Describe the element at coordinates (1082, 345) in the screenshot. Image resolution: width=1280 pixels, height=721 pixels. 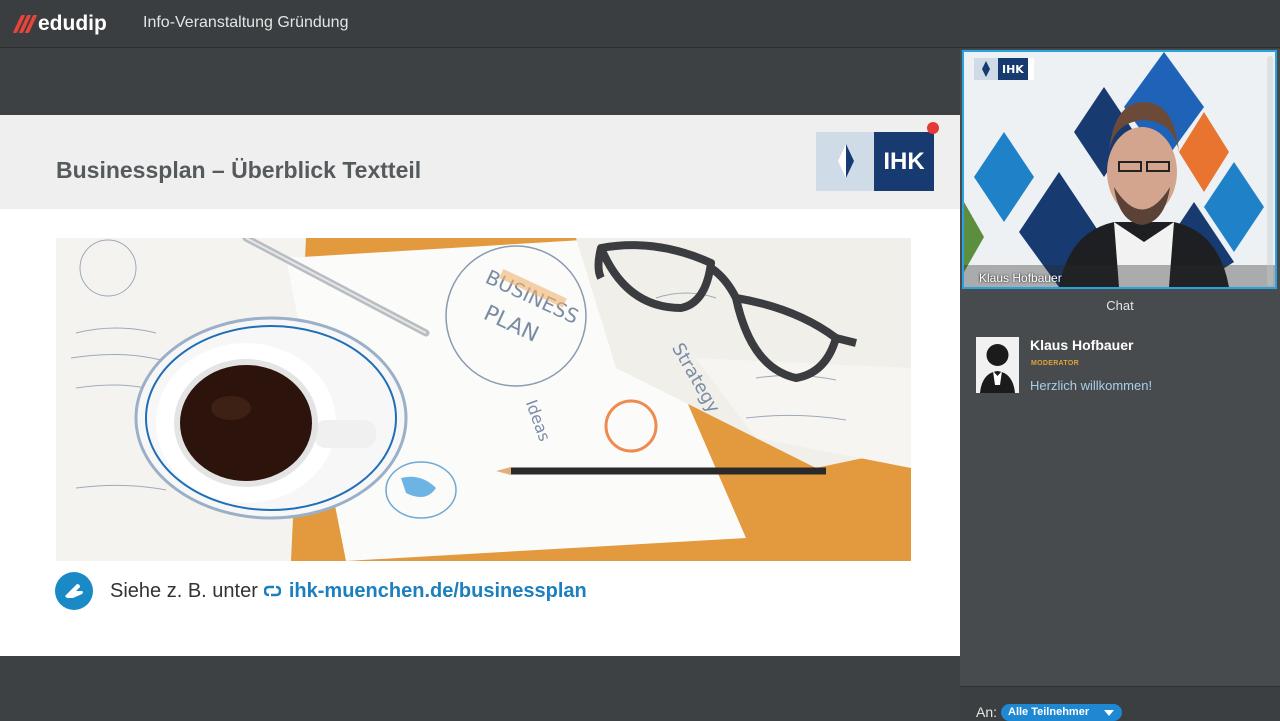
I see `chat-message-author: Klaus Hofbauer` at that location.